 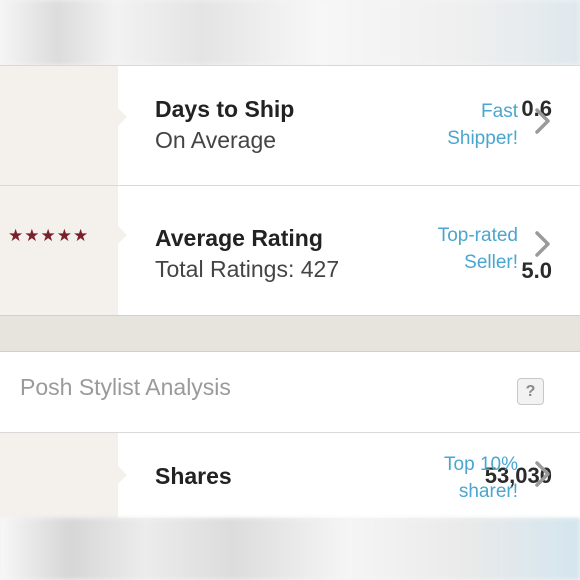 I want to click on average-rating-title: Average Rating, so click(x=239, y=238).